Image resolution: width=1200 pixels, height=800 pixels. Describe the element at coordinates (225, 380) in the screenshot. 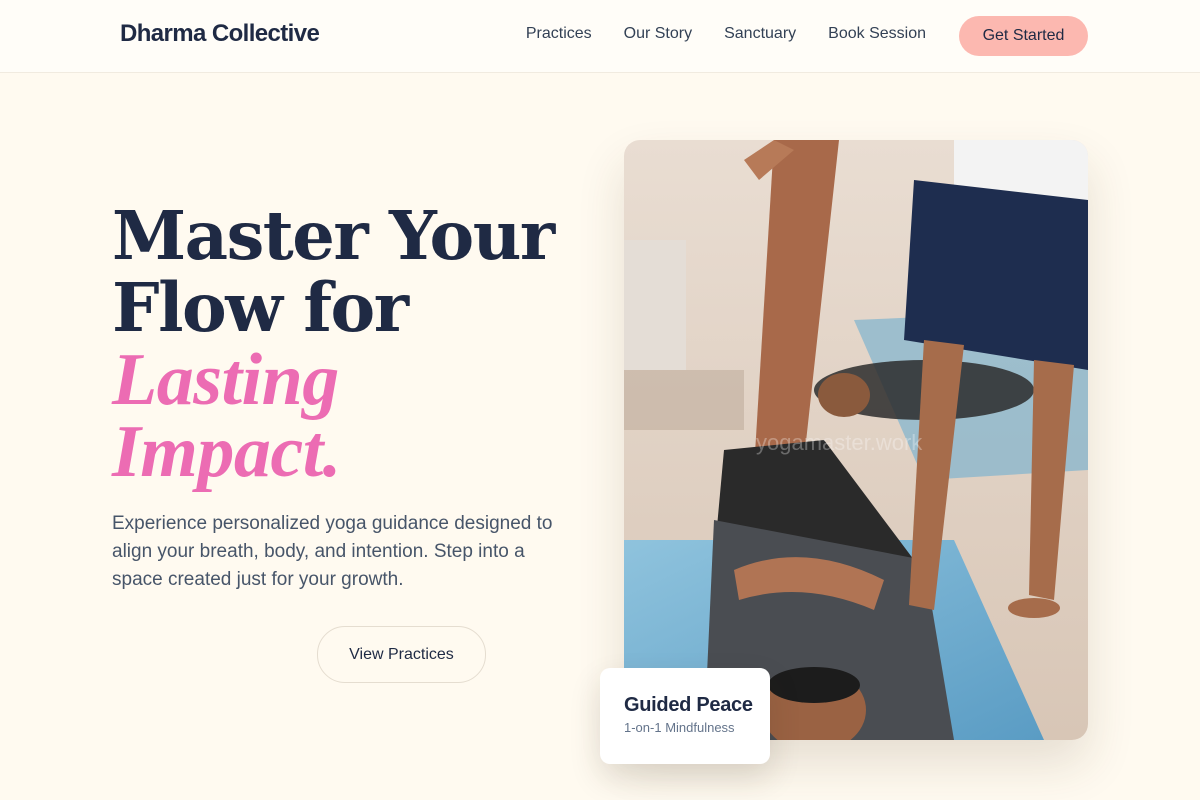

I see `hero-title-accent-line1: Lasting` at that location.